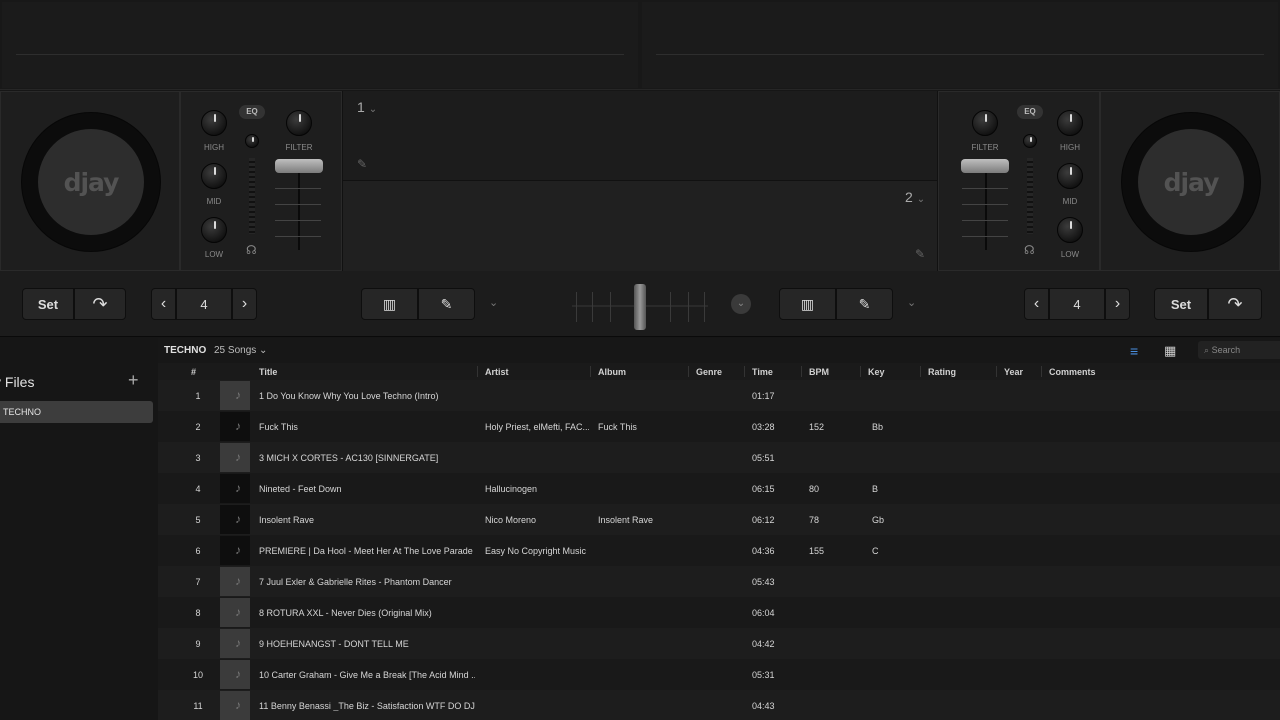 Image resolution: width=1280 pixels, height=720 pixels. What do you see at coordinates (238, 395) in the screenshot?
I see `music-note-icon: ♪` at bounding box center [238, 395].